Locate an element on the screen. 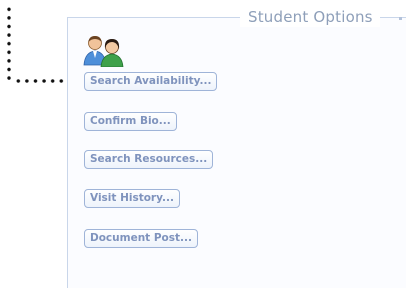 The height and width of the screenshot is (288, 406). dotted-connector-vertical is located at coordinates (9, 43).